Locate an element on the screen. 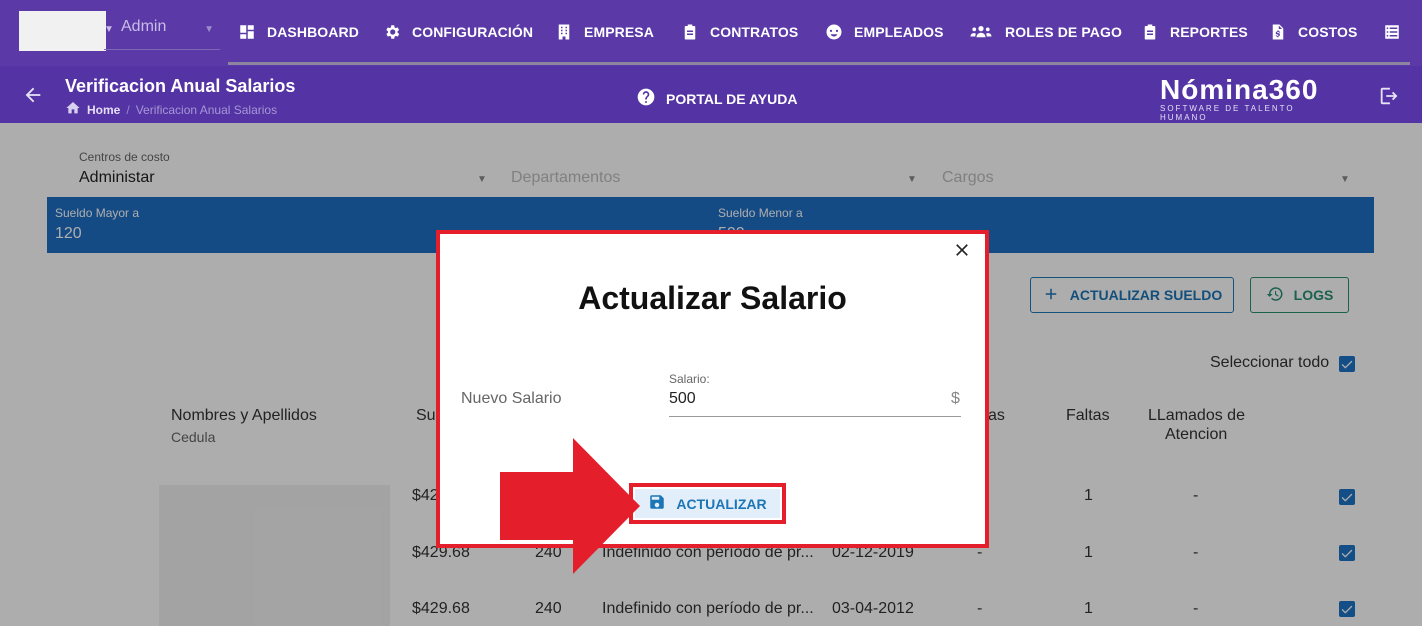 The width and height of the screenshot is (1422, 626). nav-costos: COSTOS is located at coordinates (1312, 32).